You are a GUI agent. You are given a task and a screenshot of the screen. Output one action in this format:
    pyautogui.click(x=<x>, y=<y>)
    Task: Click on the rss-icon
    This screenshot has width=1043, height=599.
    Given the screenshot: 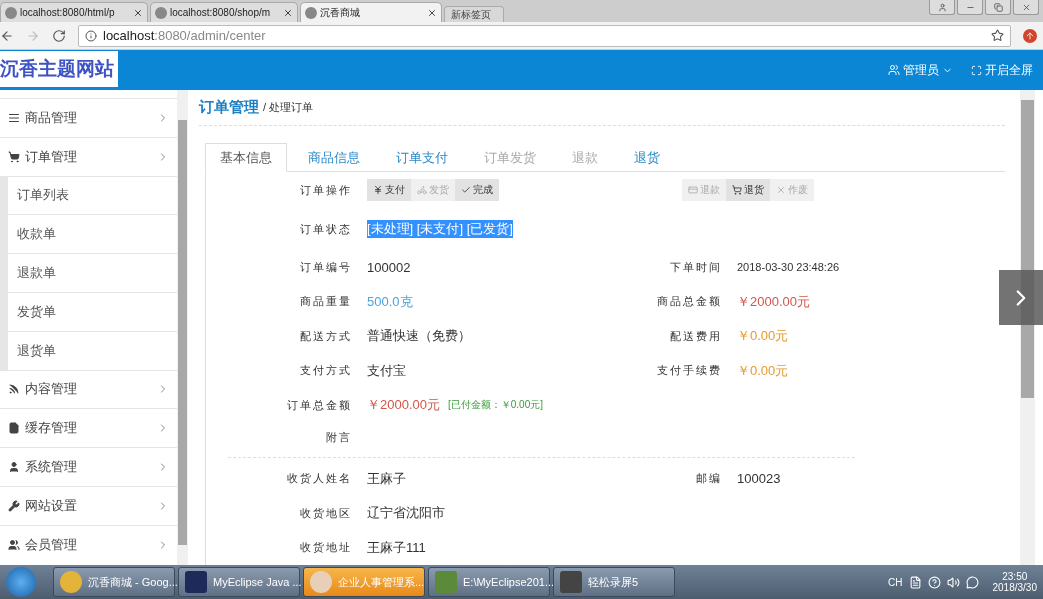 What is the action you would take?
    pyautogui.click(x=14, y=389)
    